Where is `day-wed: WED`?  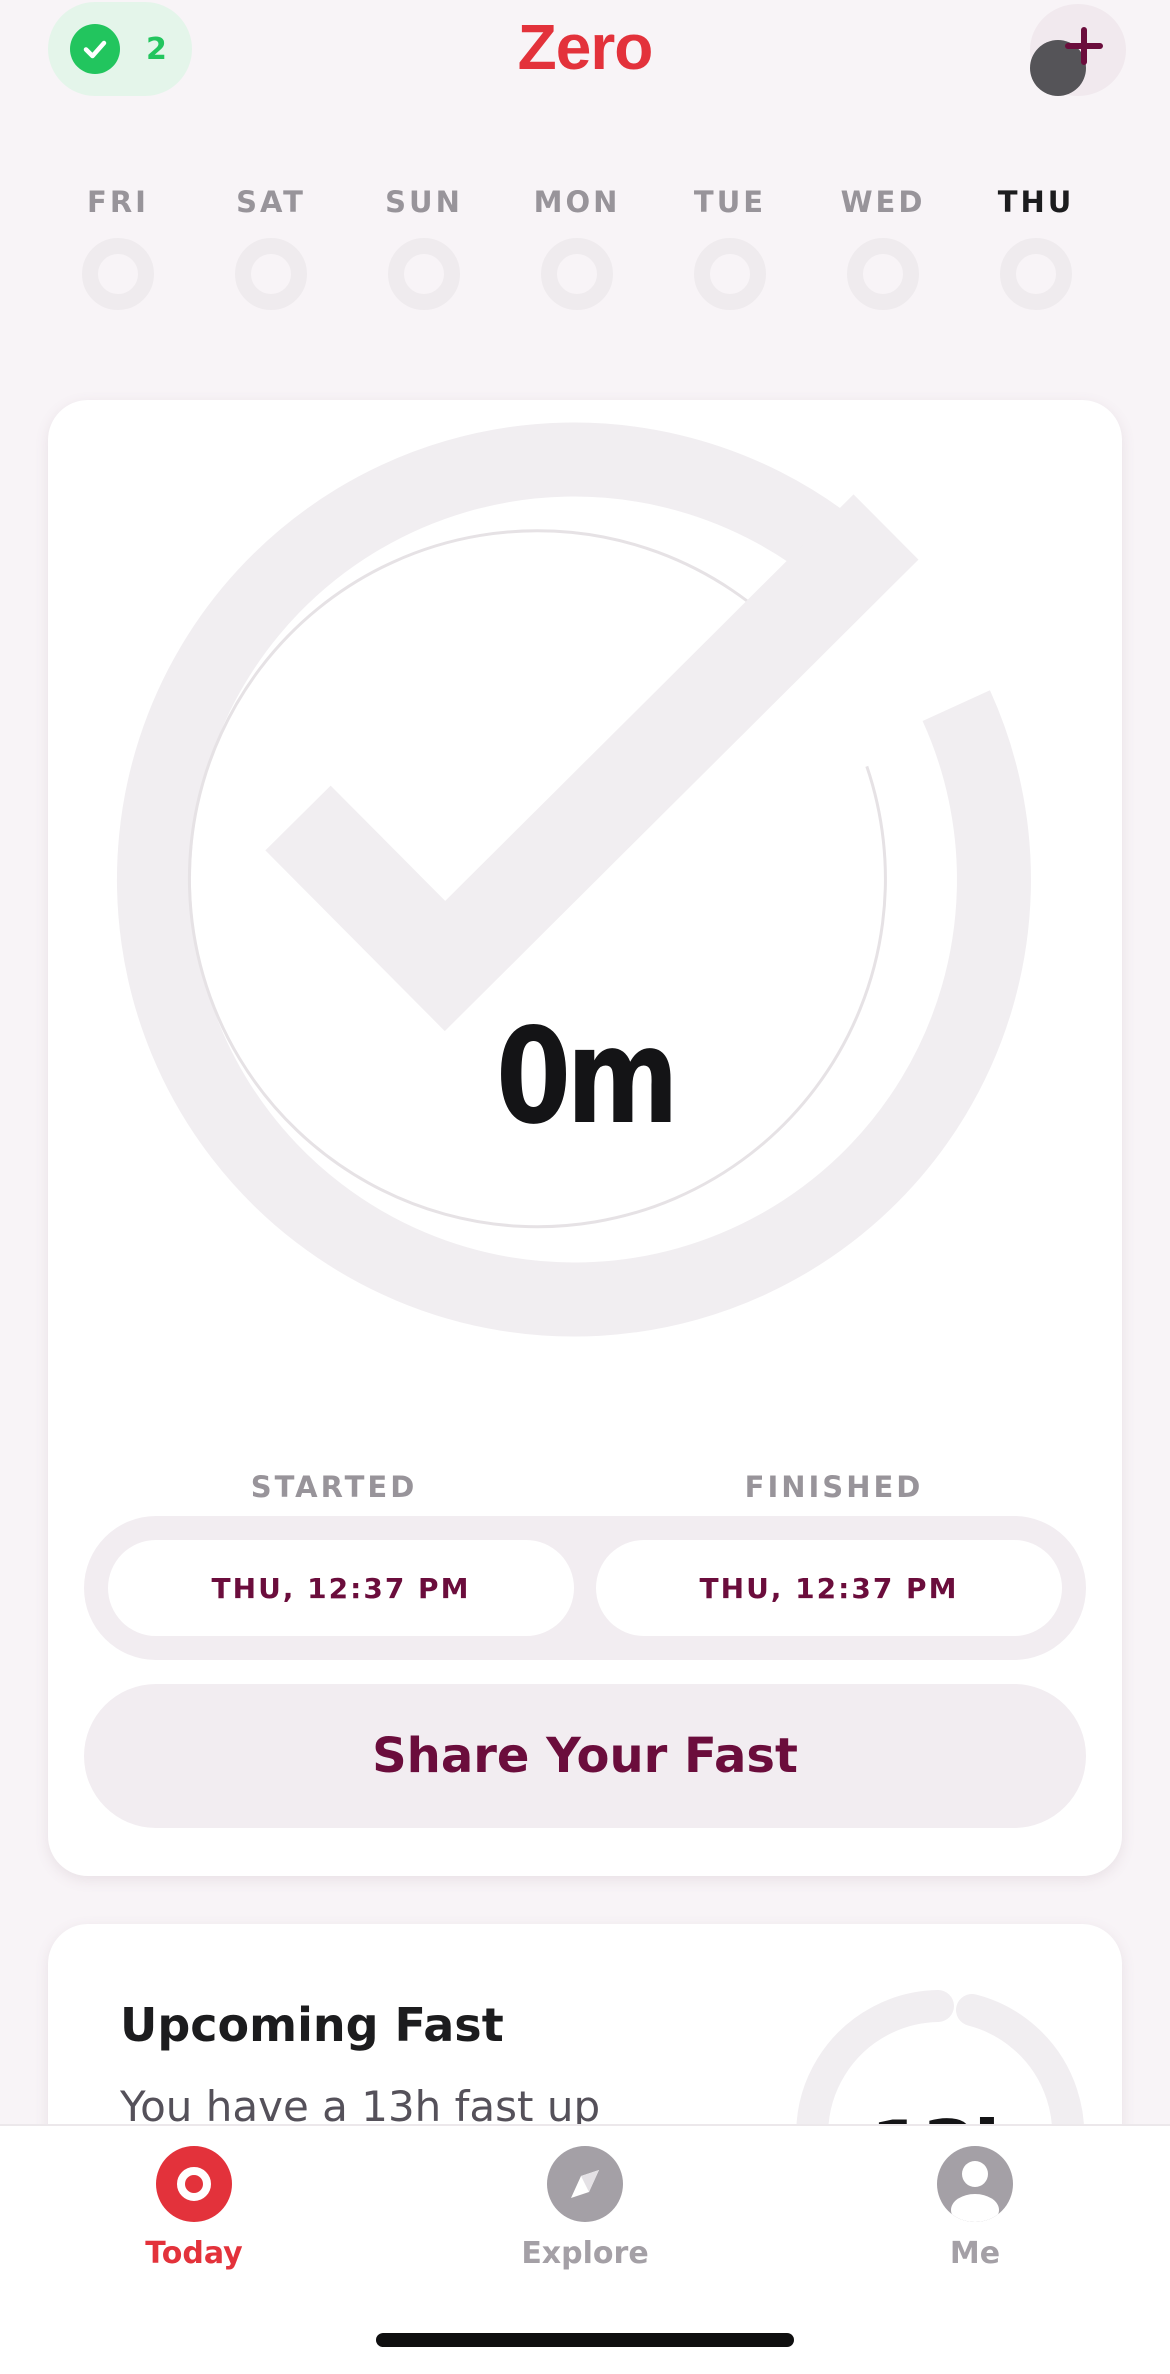 day-wed: WED is located at coordinates (883, 245).